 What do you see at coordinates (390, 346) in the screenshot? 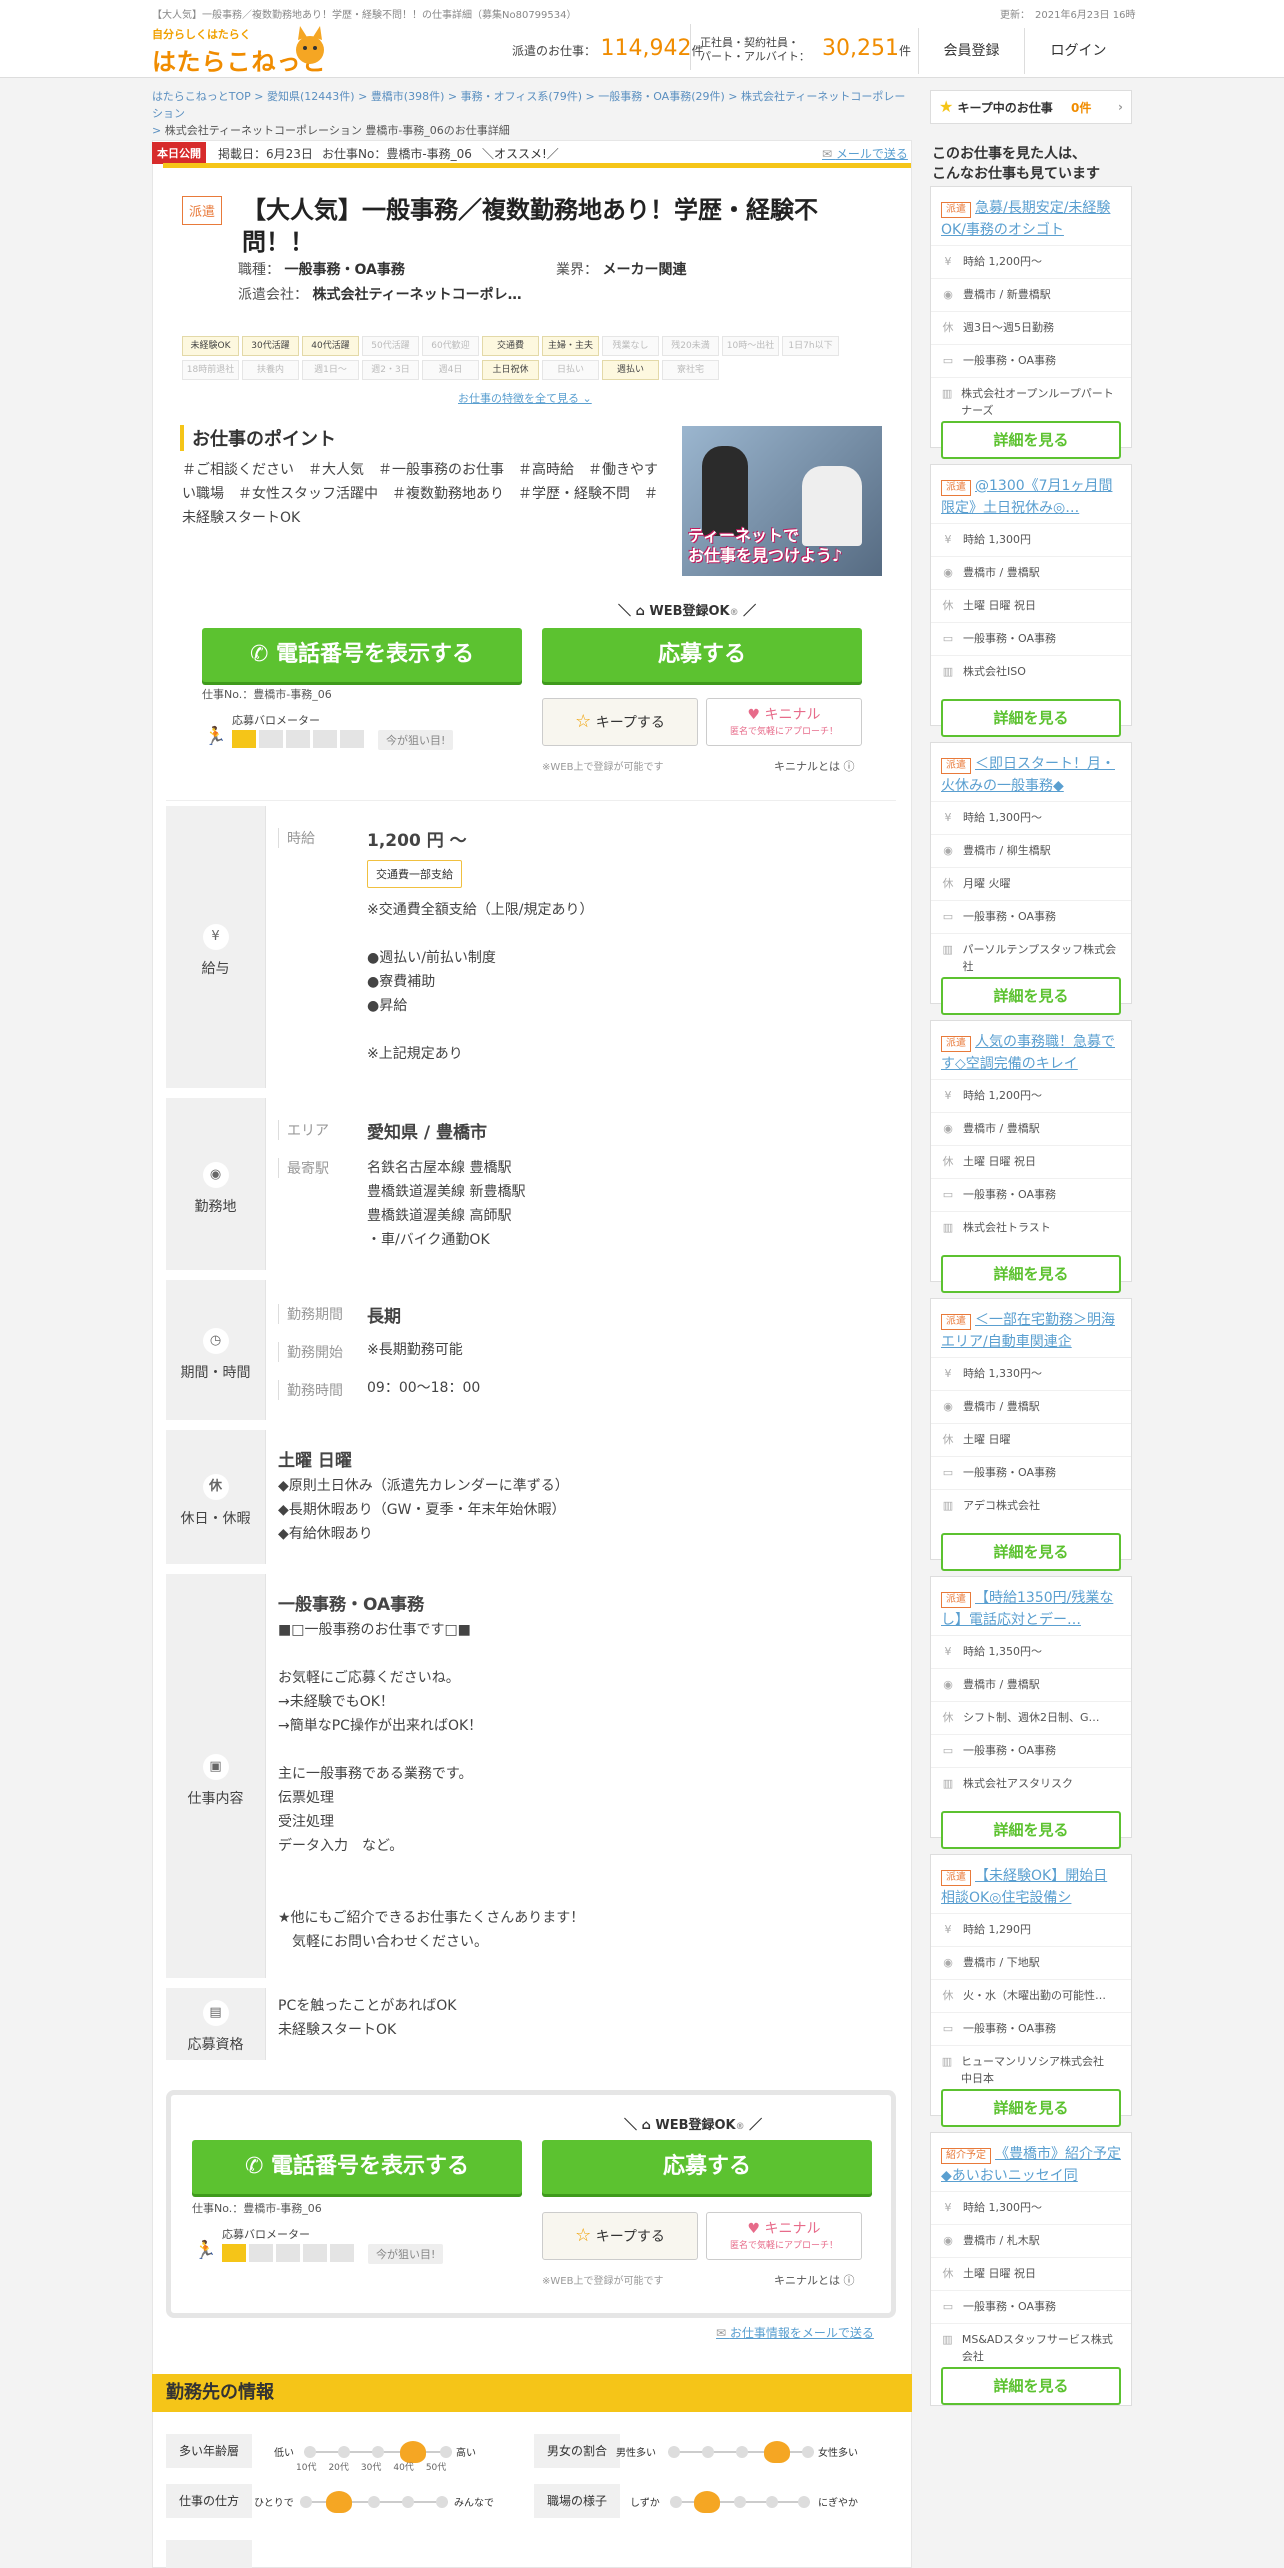
I see `feature-tag: 50代活躍` at bounding box center [390, 346].